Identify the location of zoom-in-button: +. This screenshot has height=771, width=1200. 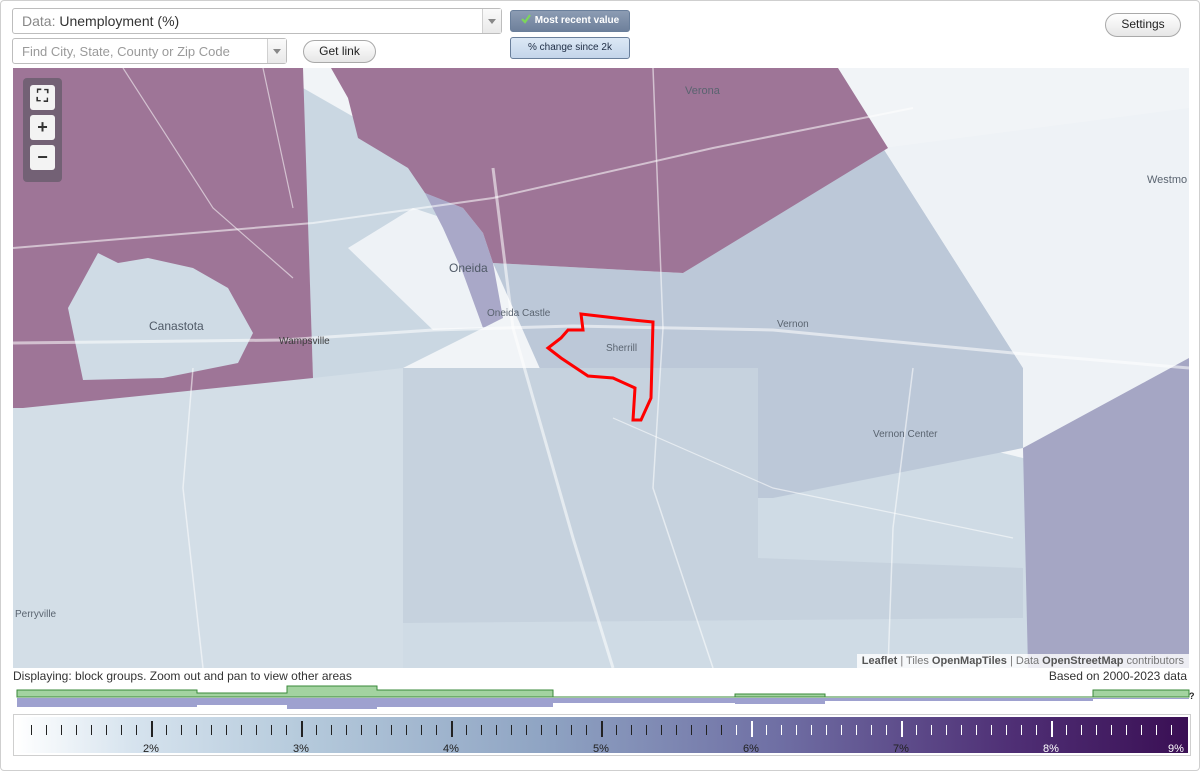
(42, 127).